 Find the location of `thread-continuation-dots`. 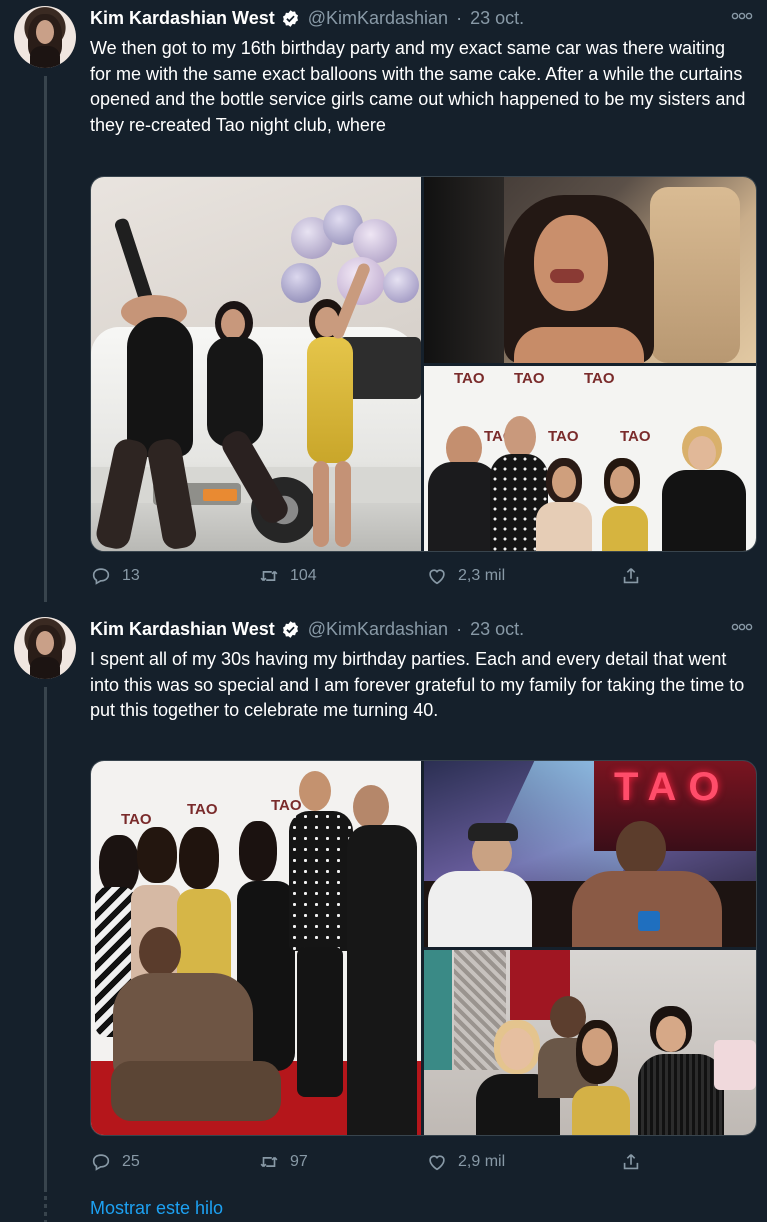

thread-continuation-dots is located at coordinates (45, 1209).